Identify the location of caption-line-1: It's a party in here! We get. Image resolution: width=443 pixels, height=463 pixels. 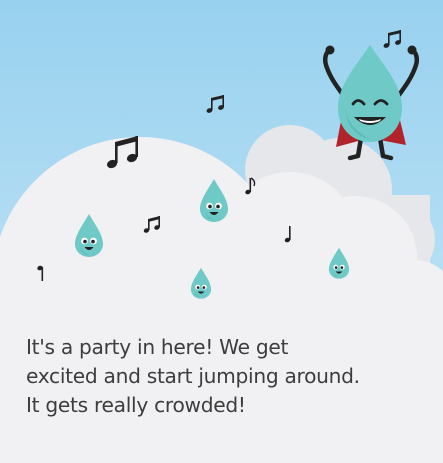
(157, 347).